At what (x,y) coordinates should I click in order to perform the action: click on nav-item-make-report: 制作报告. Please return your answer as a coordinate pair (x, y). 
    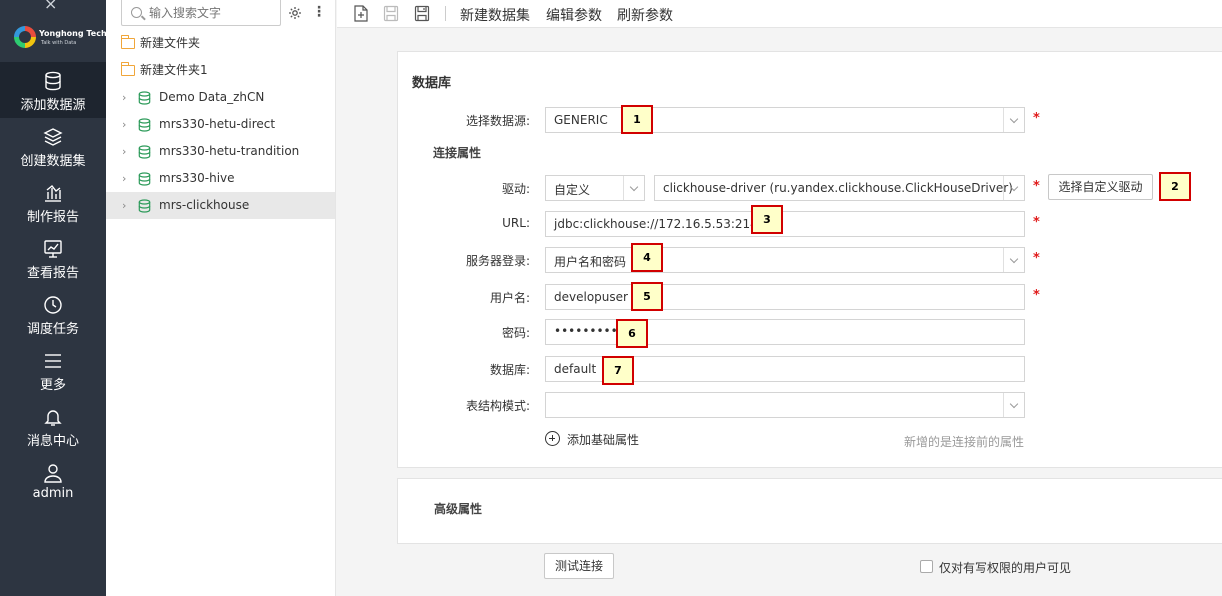
    Looking at the image, I should click on (53, 202).